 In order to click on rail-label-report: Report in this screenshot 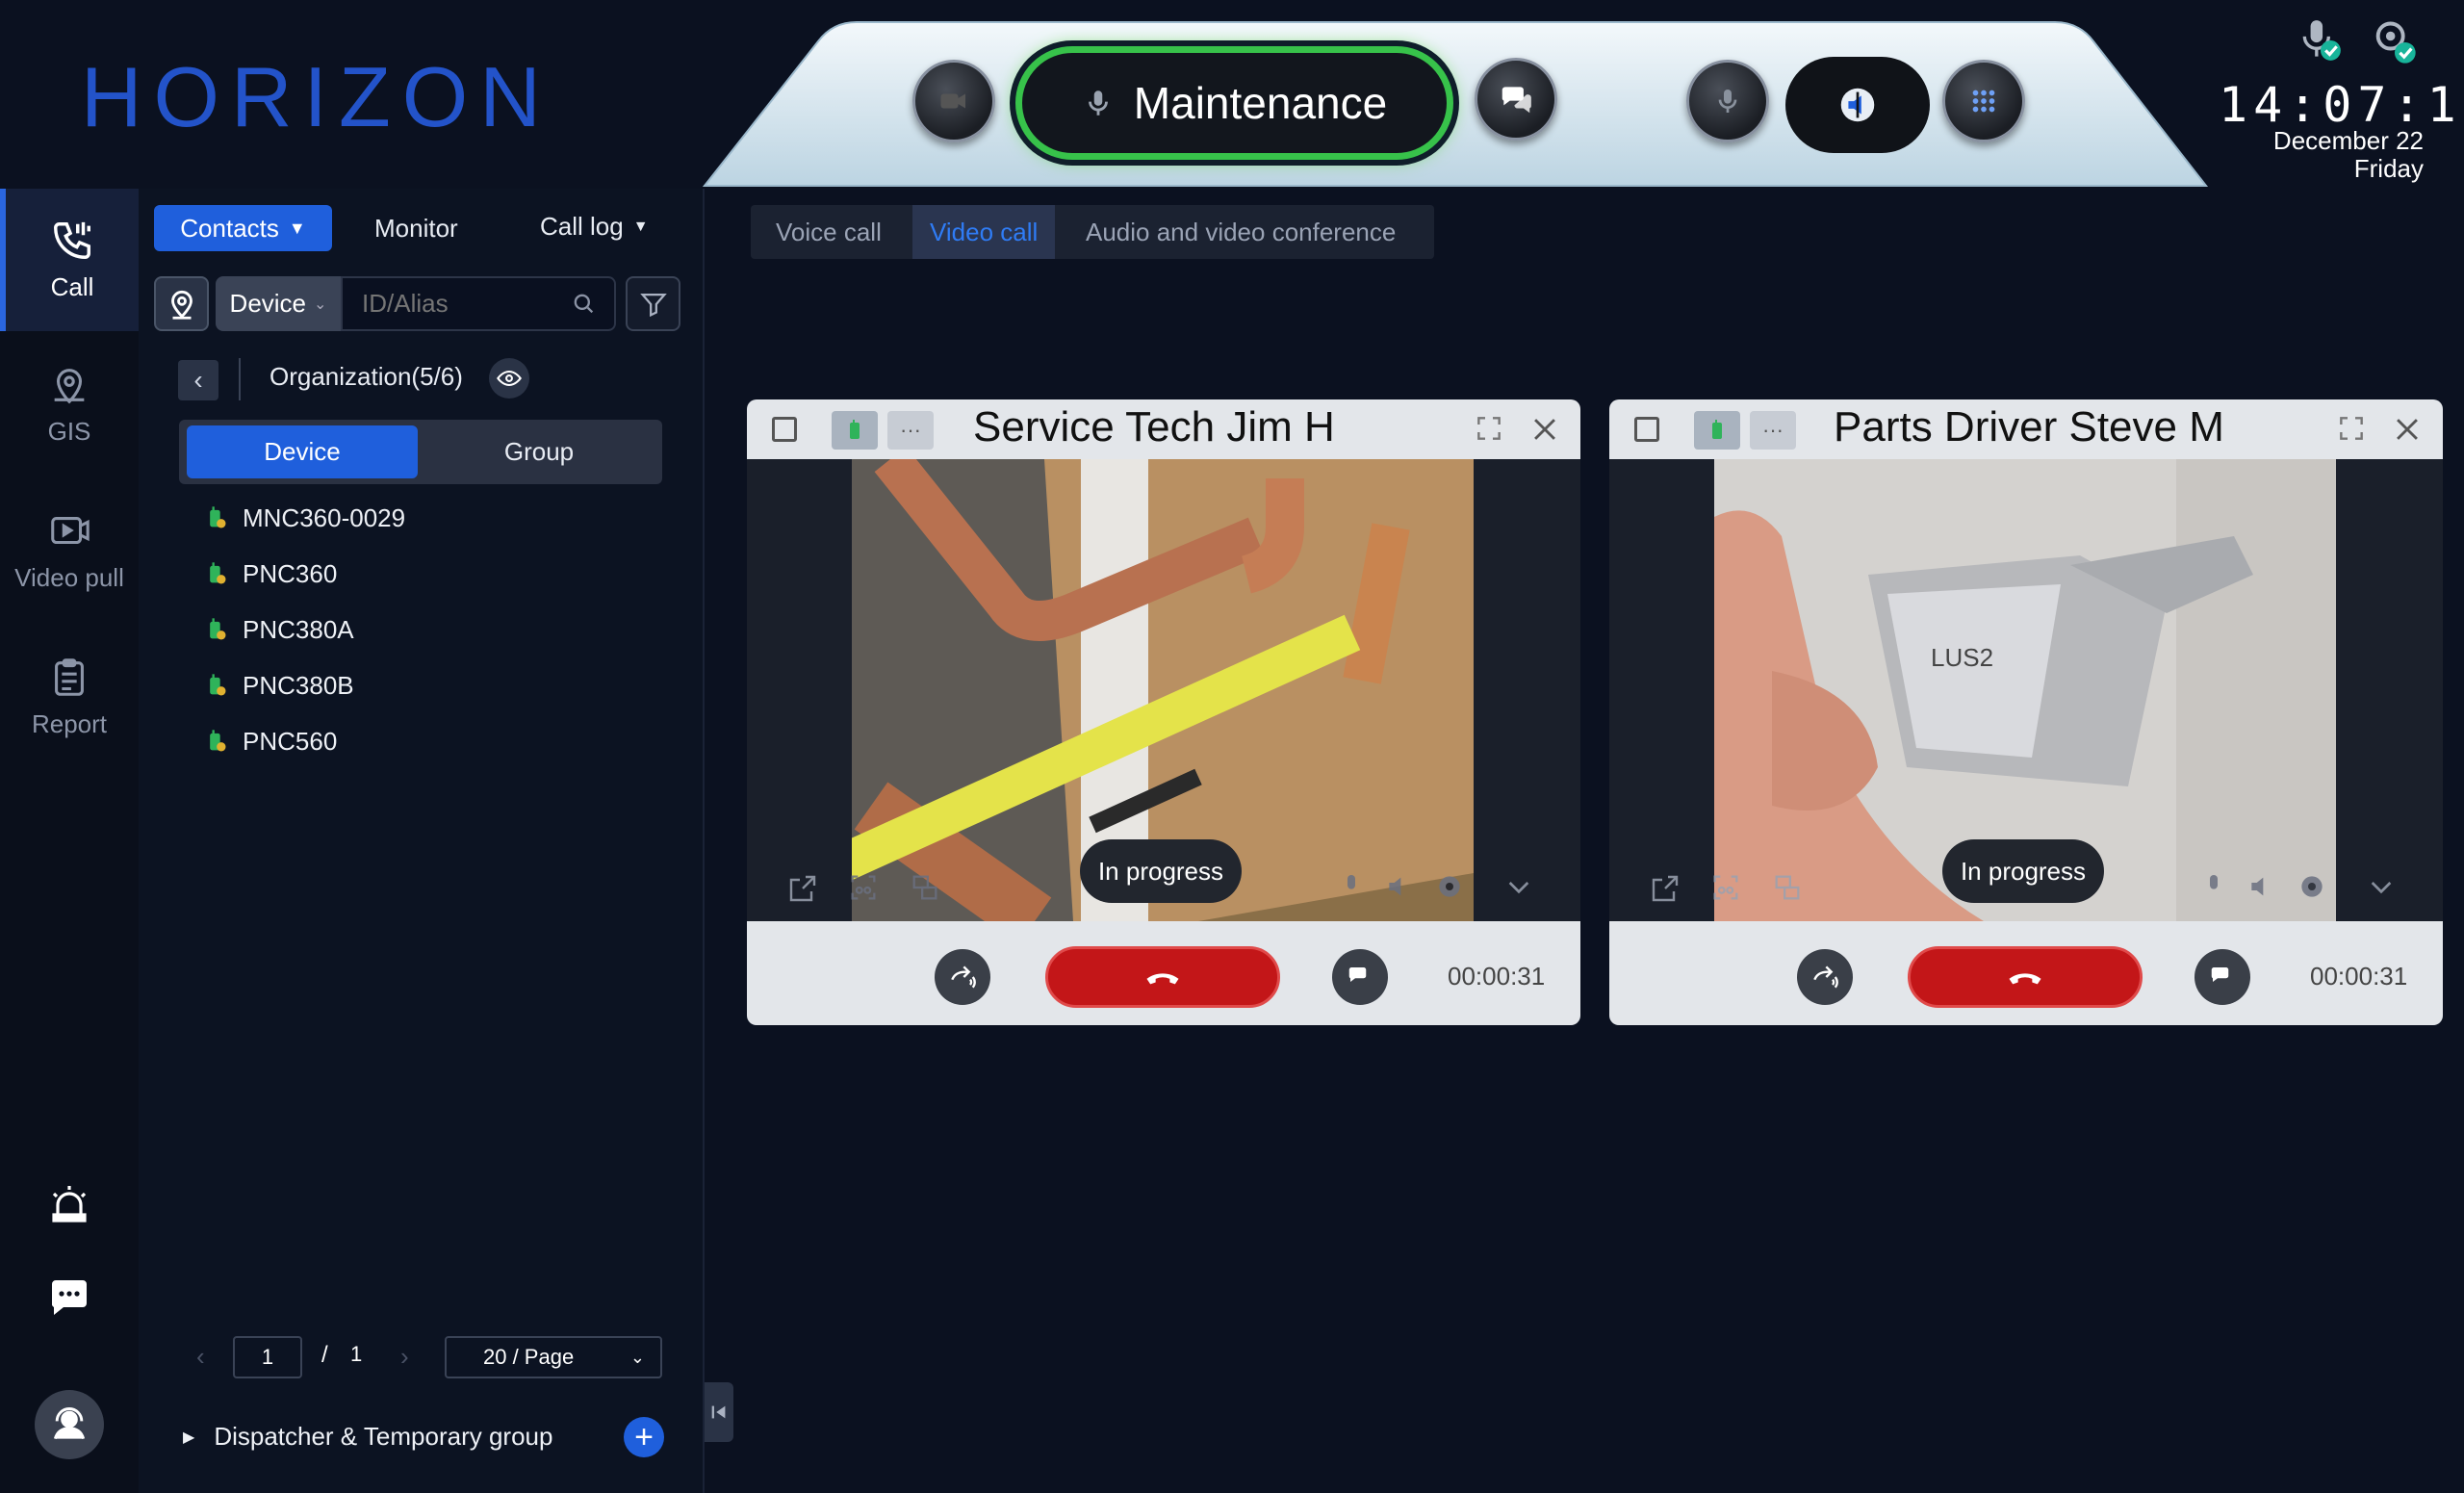, I will do `click(69, 723)`.